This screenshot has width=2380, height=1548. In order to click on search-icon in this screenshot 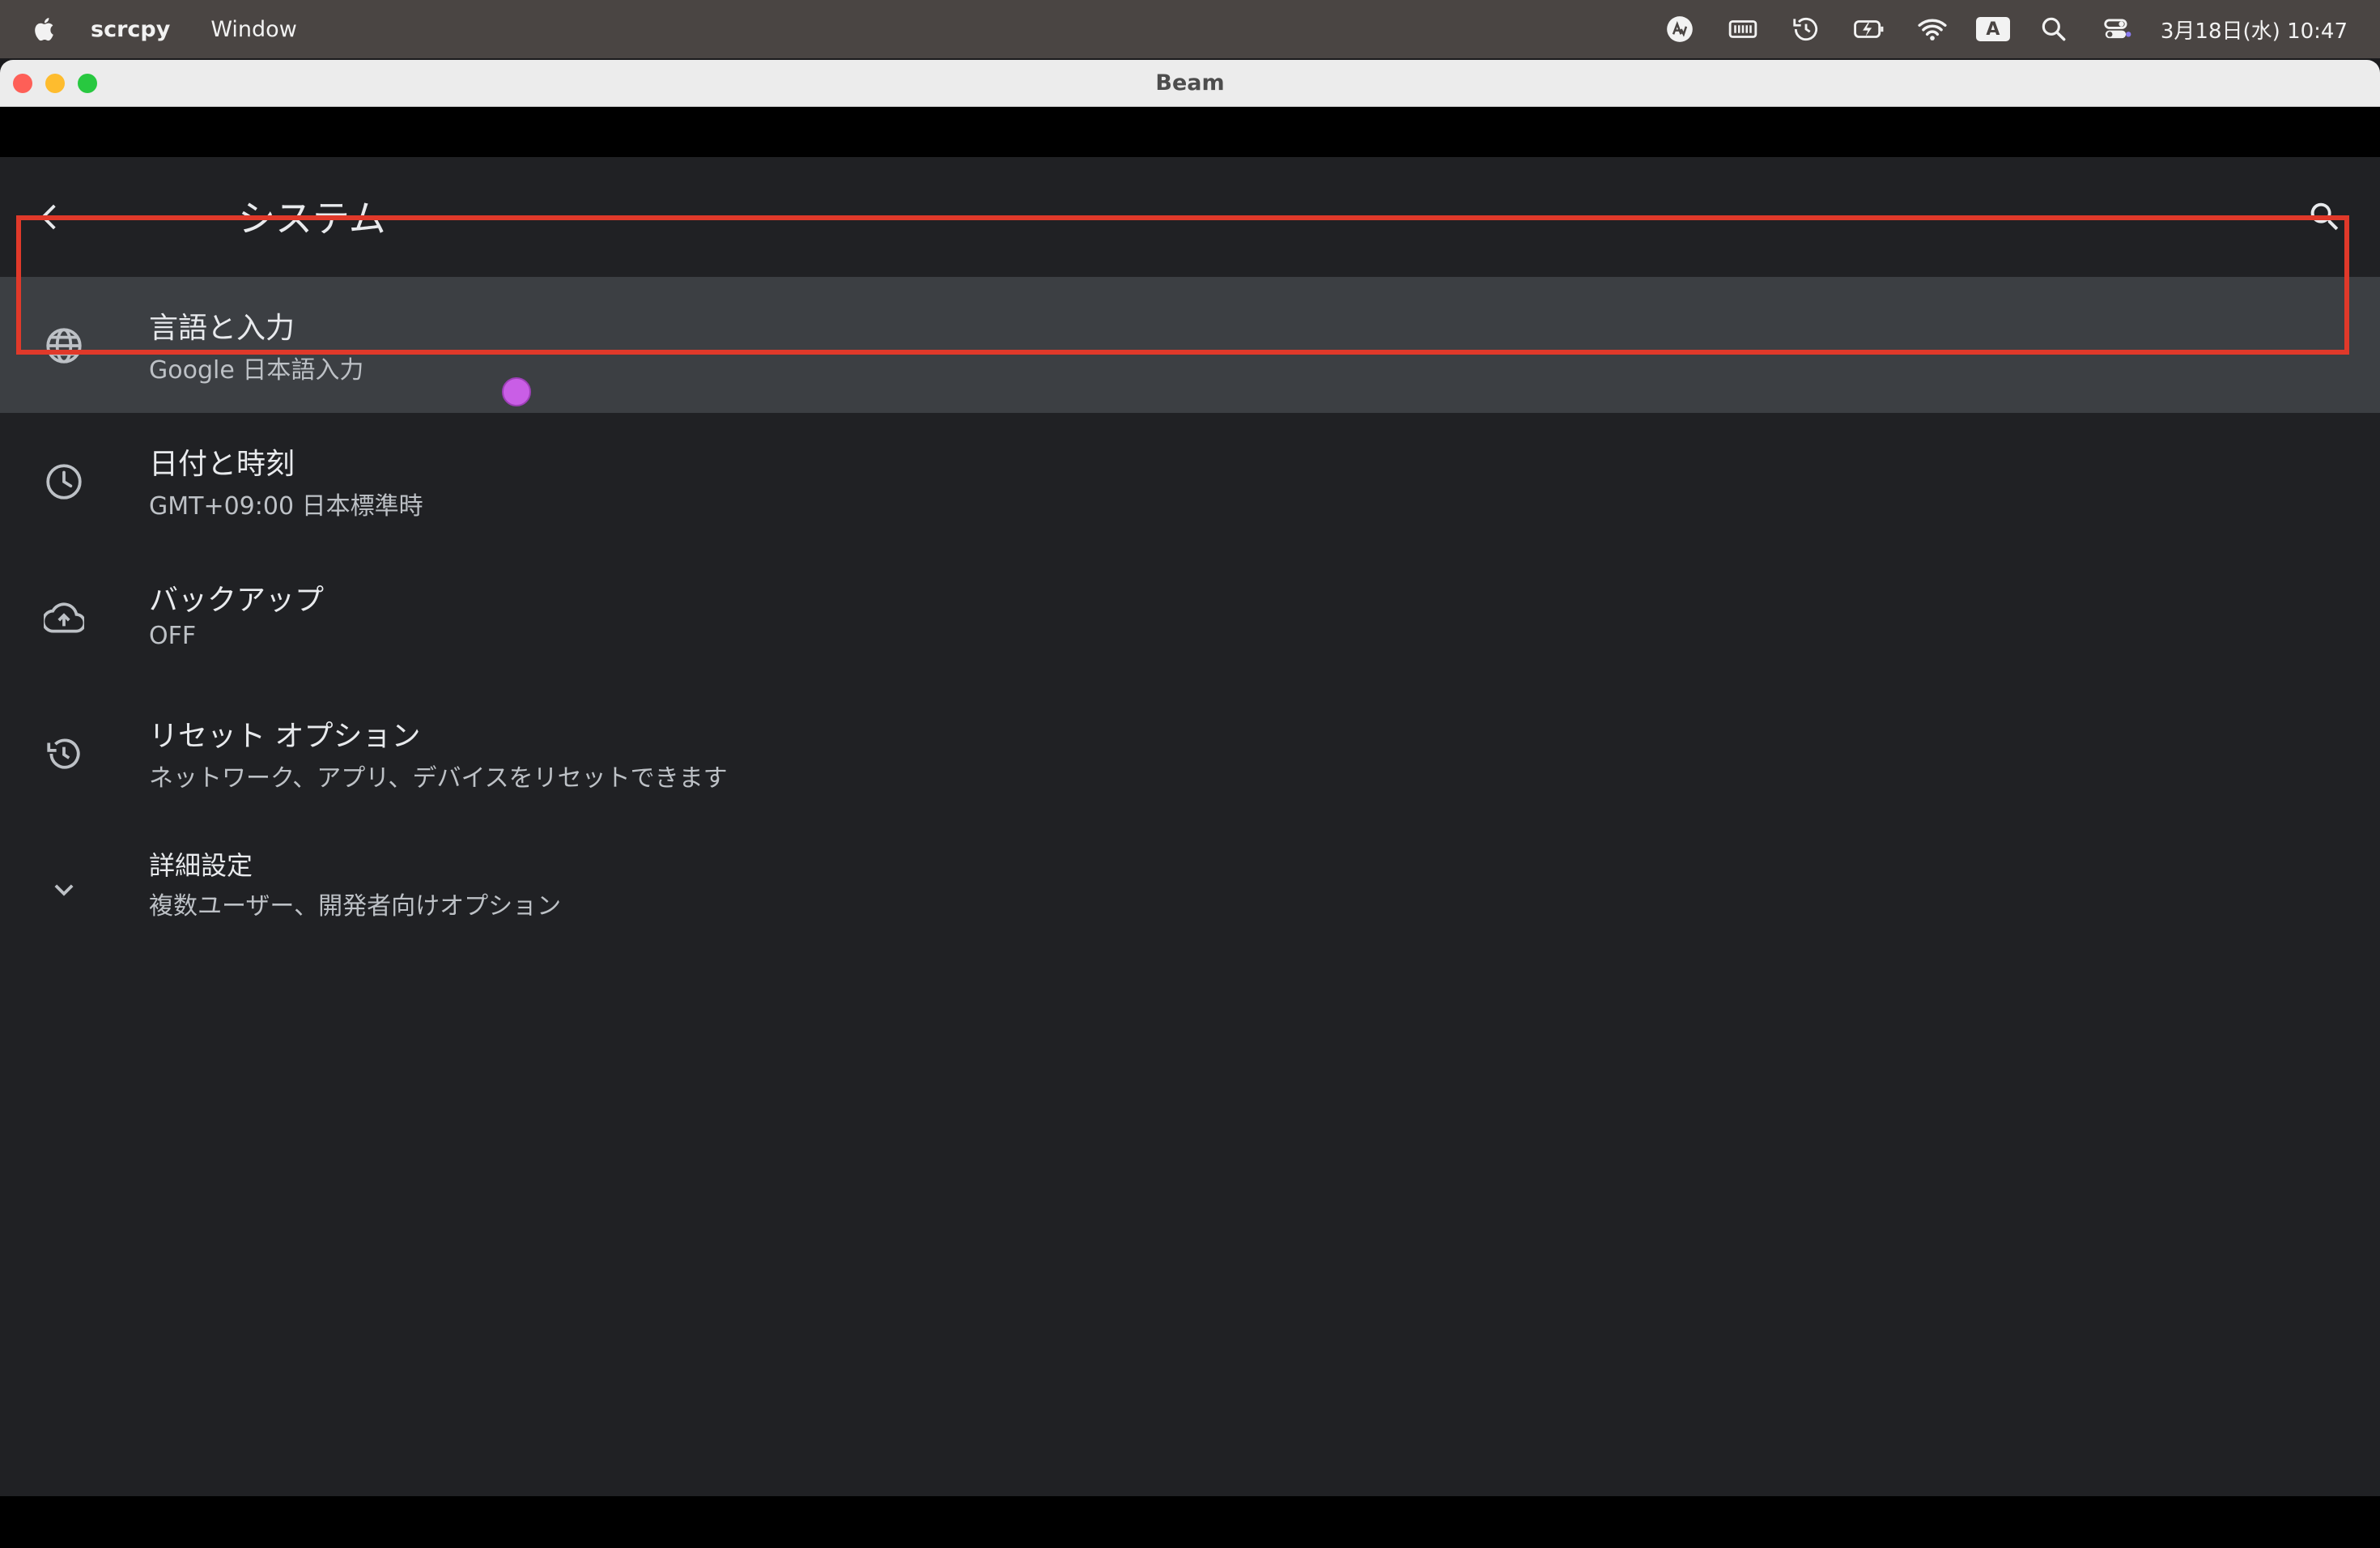, I will do `click(2325, 217)`.